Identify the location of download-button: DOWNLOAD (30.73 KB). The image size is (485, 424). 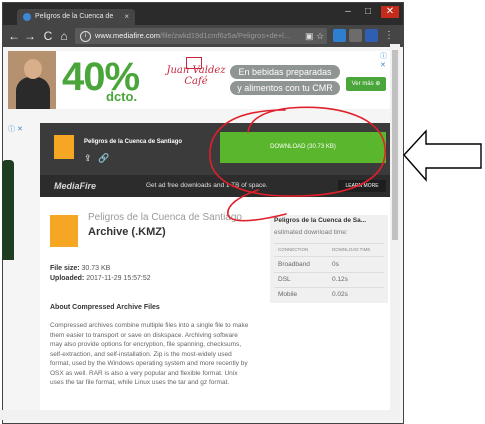
(303, 147).